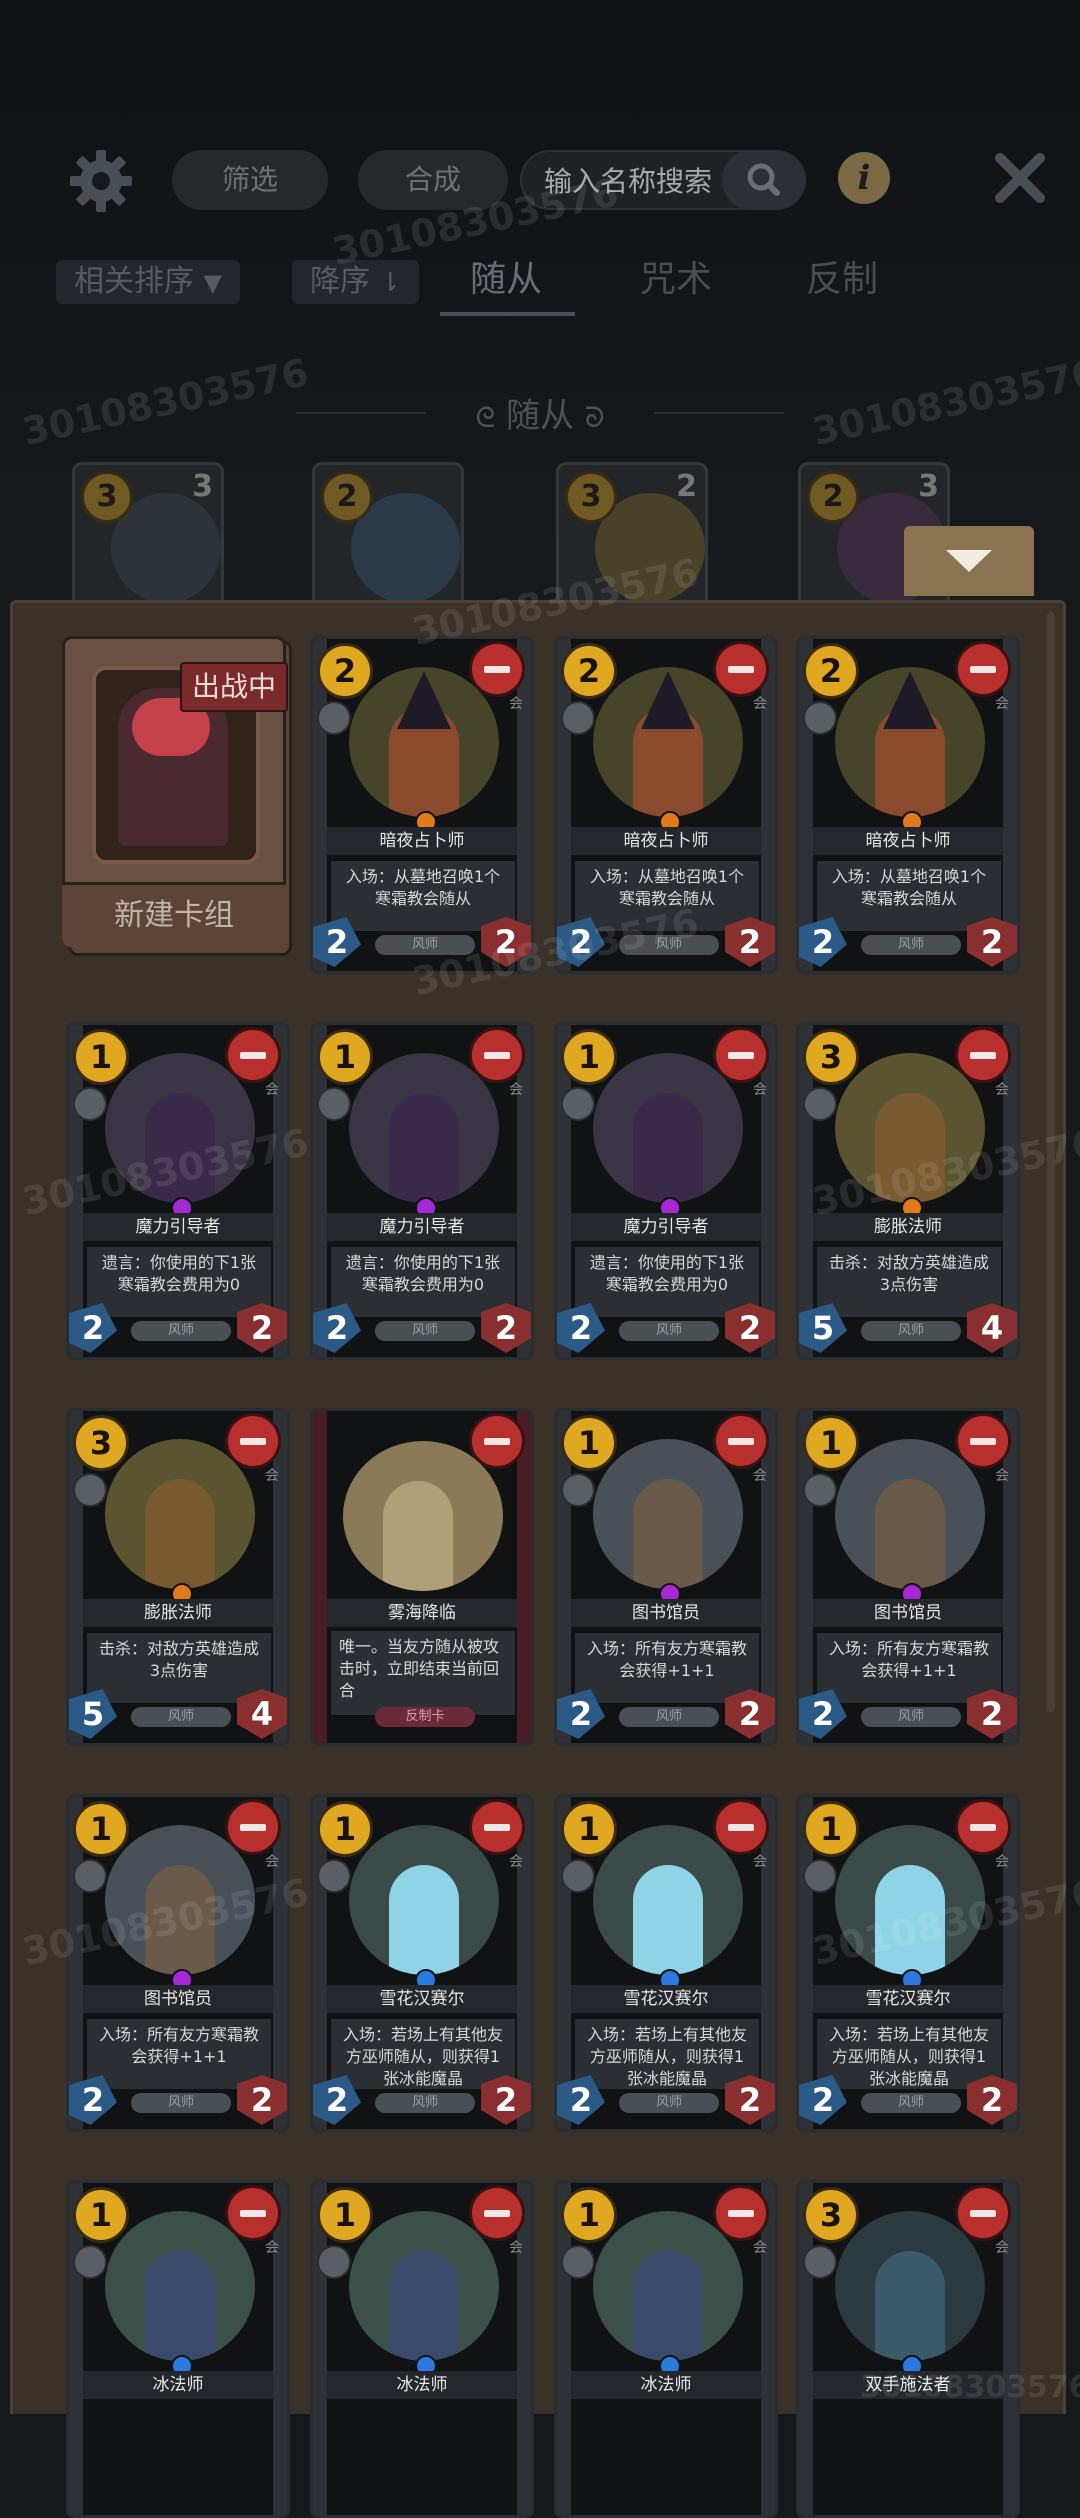  Describe the element at coordinates (423, 1673) in the screenshot. I see `card-description: 唯一。当友方随从被攻击时，立即结束当前回合` at that location.